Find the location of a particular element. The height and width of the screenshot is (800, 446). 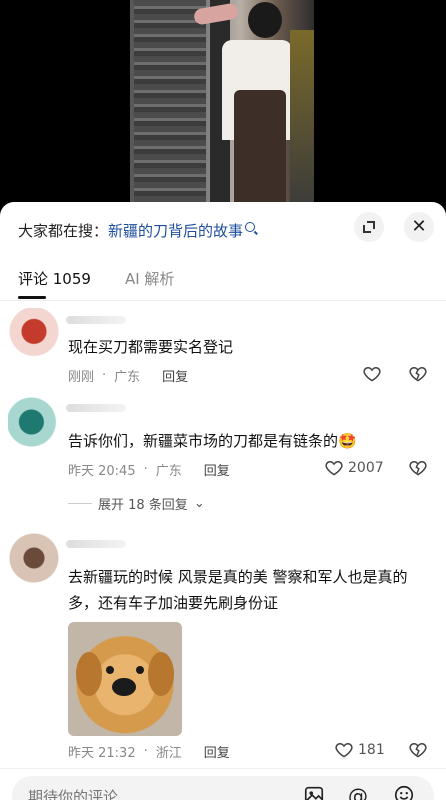

comment-meta: 昨天 21:32 · 浙江 回复 is located at coordinates (149, 751).